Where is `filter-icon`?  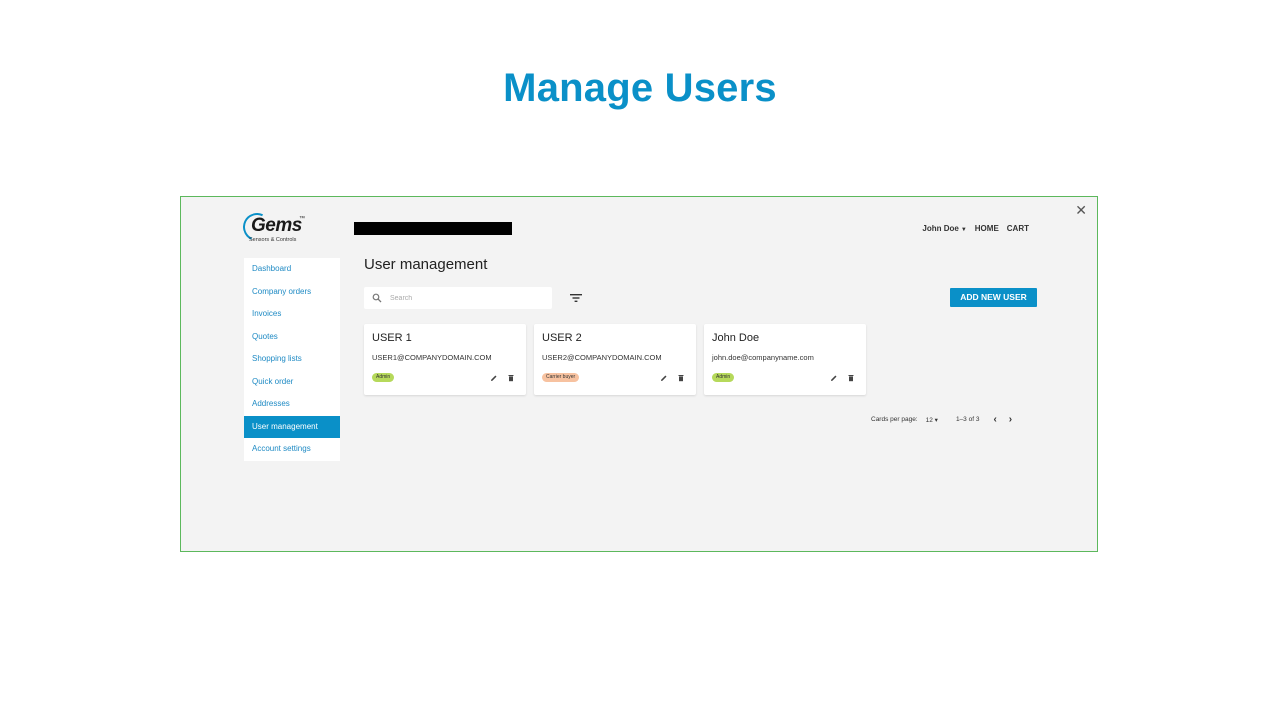 filter-icon is located at coordinates (576, 298).